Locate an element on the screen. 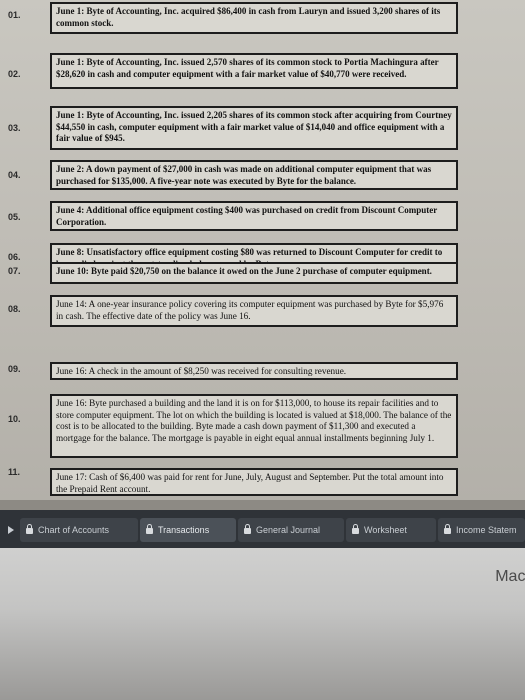 Image resolution: width=525 pixels, height=700 pixels. tab-chart-of-accounts: Chart of Accounts is located at coordinates (79, 530).